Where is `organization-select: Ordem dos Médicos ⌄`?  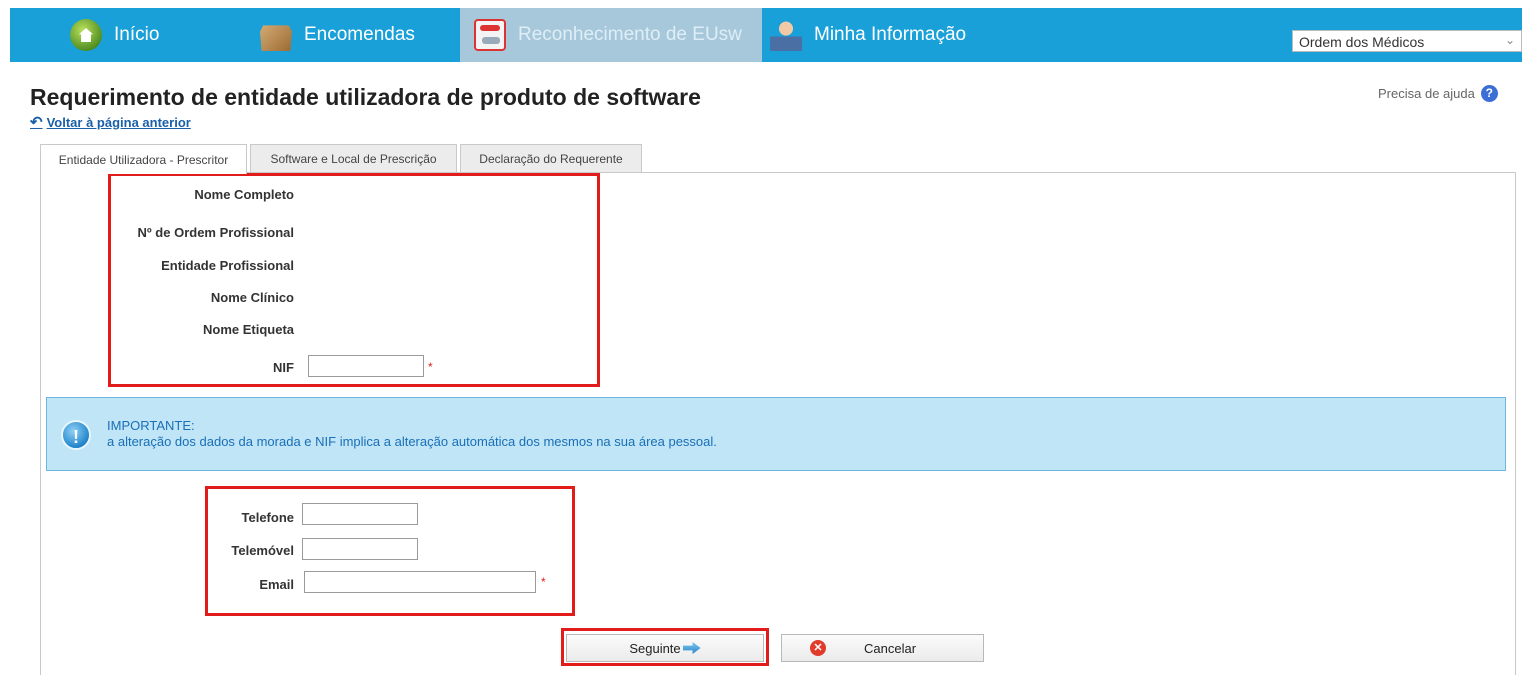 organization-select: Ordem dos Médicos ⌄ is located at coordinates (1407, 41).